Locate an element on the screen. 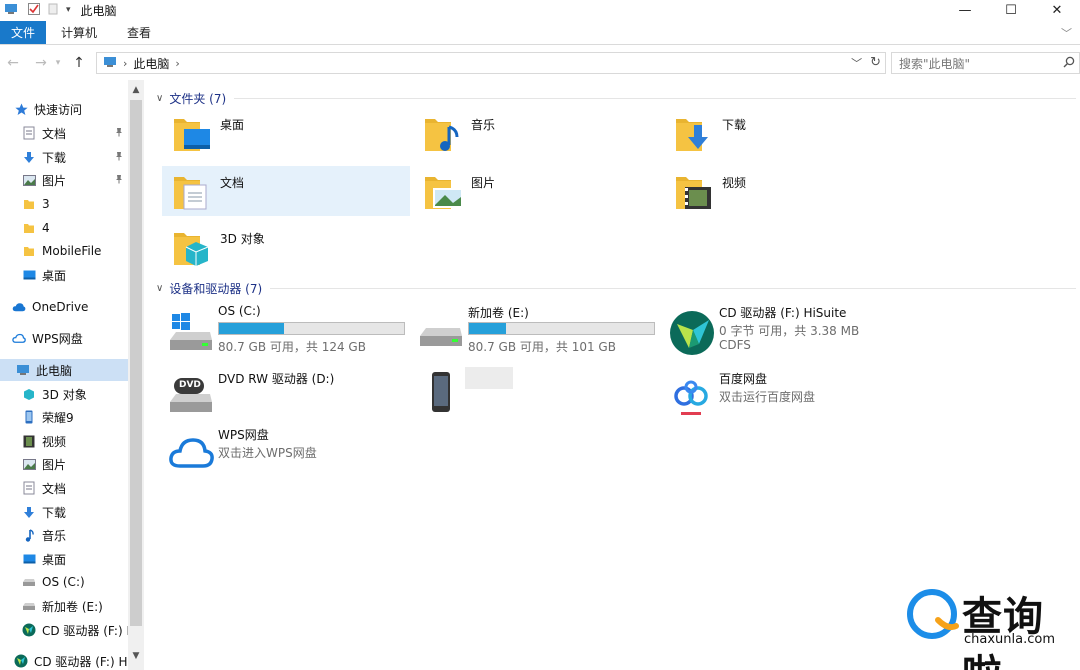  sidebar-item-4: 3 is located at coordinates (64, 204).